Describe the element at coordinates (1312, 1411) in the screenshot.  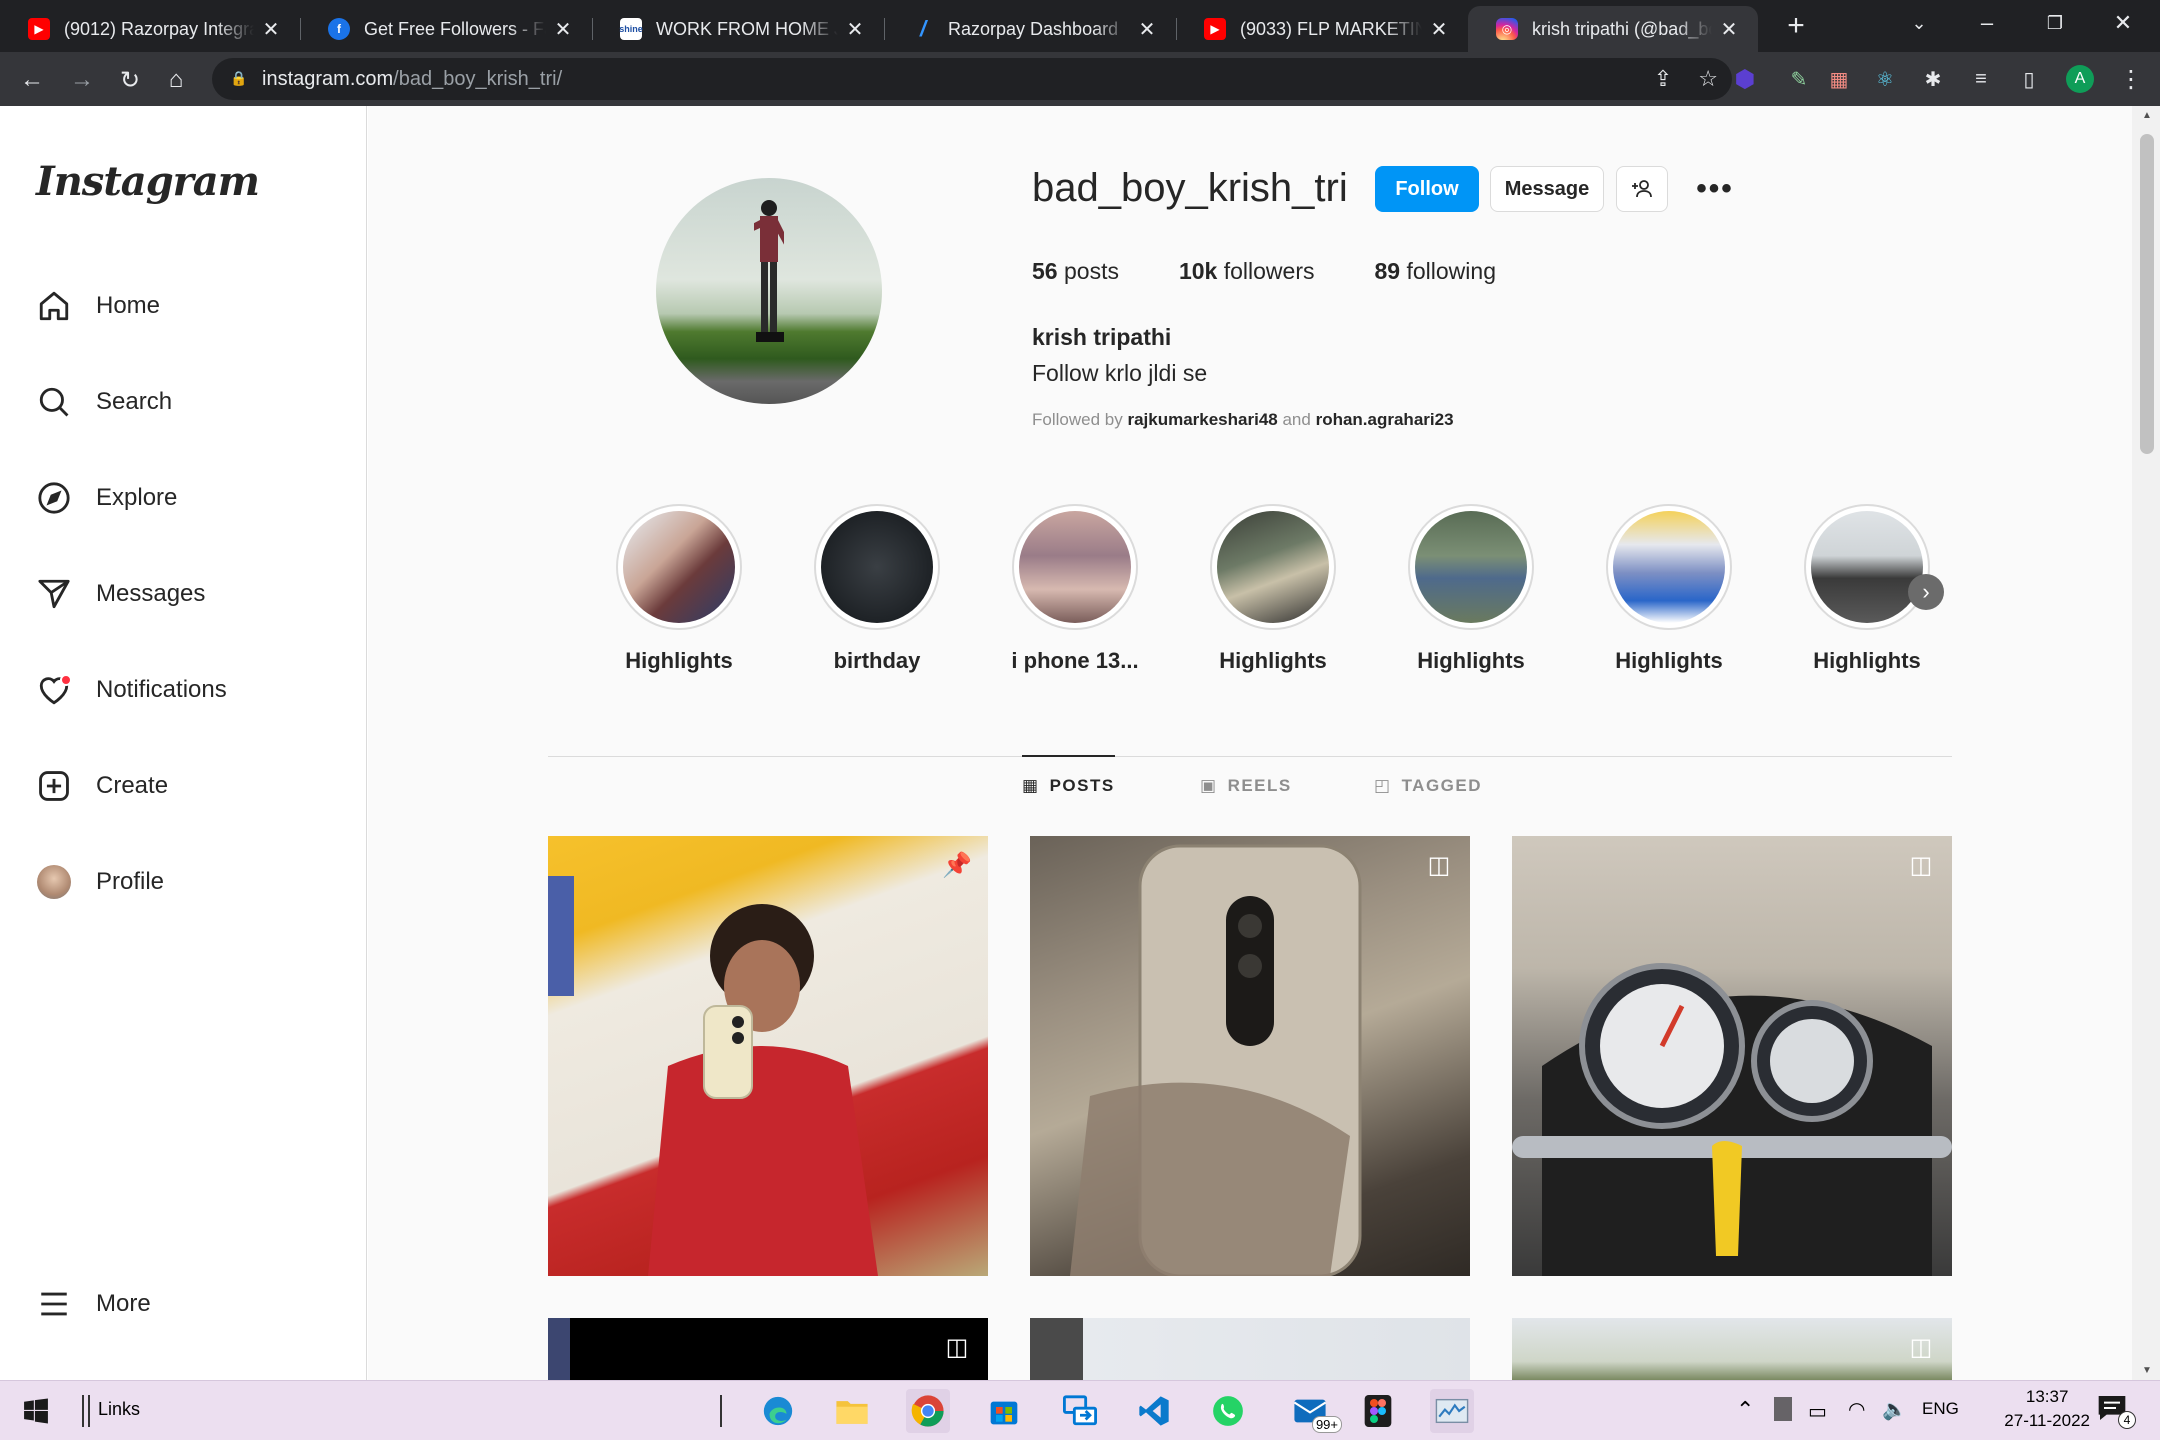
I see `mail-icon: 99+` at that location.